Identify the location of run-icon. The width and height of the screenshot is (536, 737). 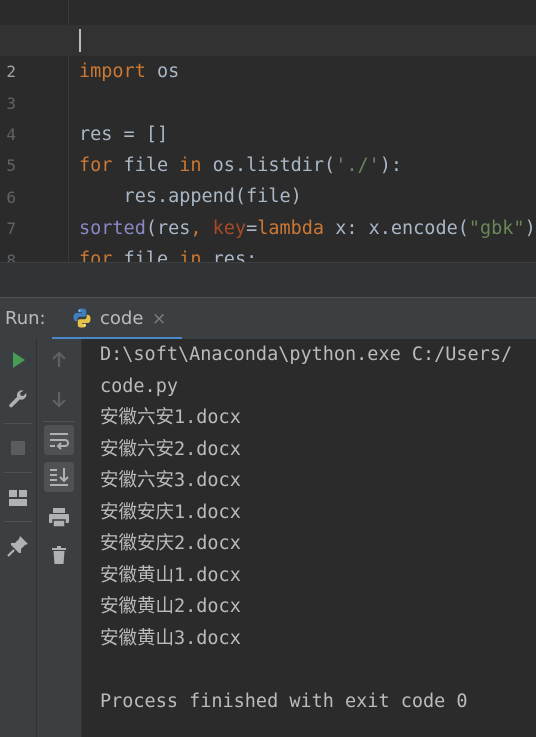
(19, 360).